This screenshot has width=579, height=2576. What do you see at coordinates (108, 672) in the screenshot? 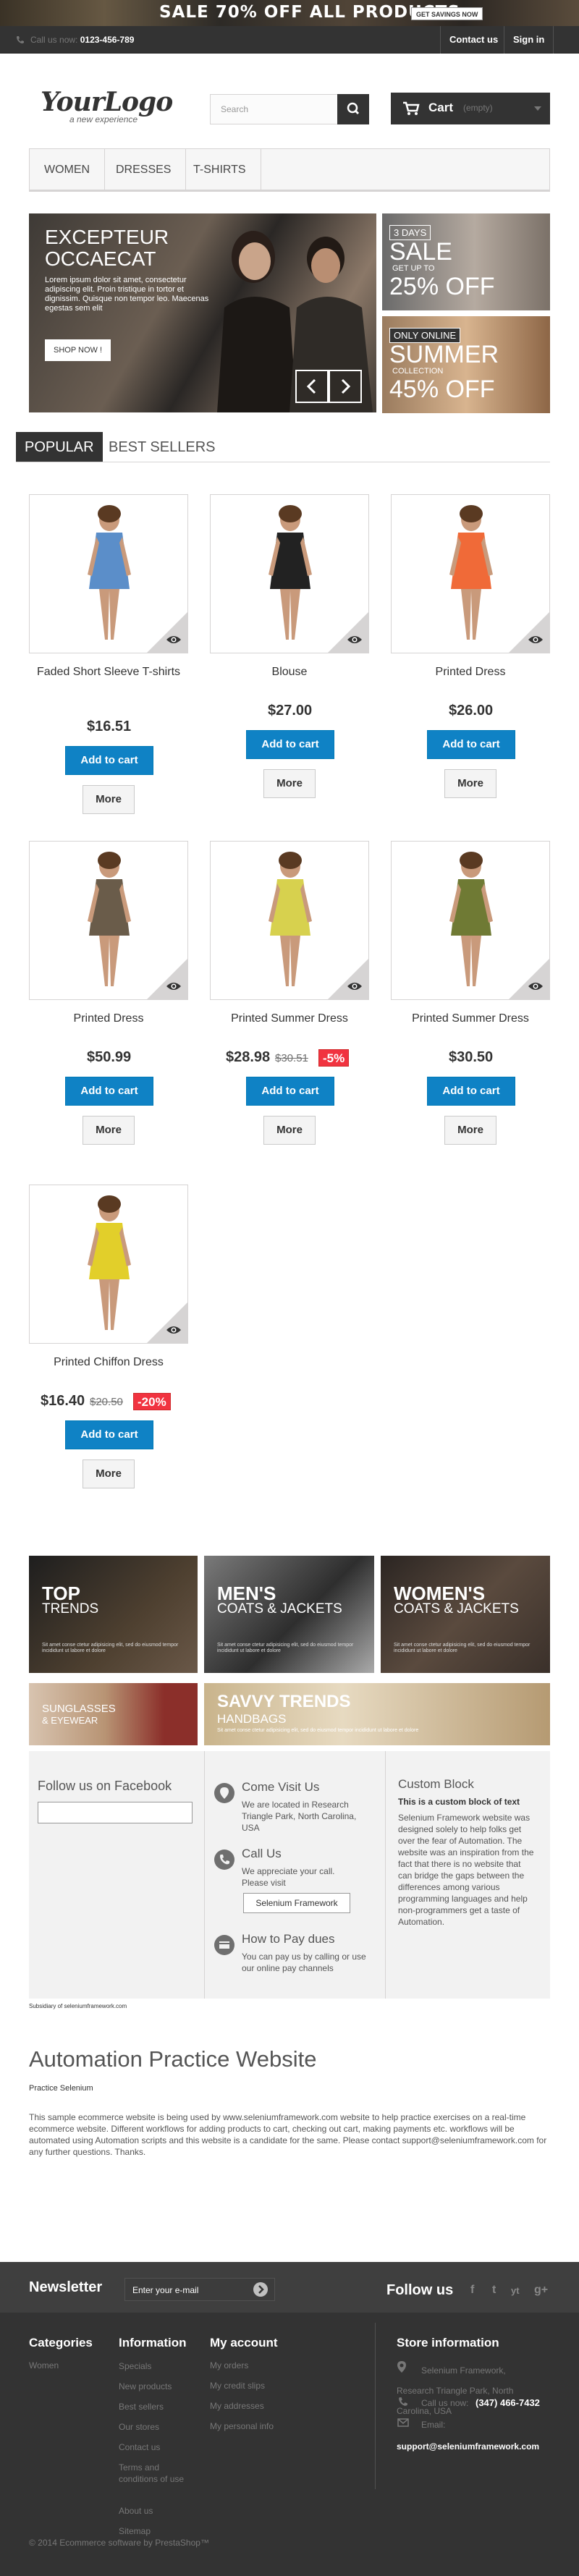
I see `product-name: Faded Short Sleeve T-shirts` at bounding box center [108, 672].